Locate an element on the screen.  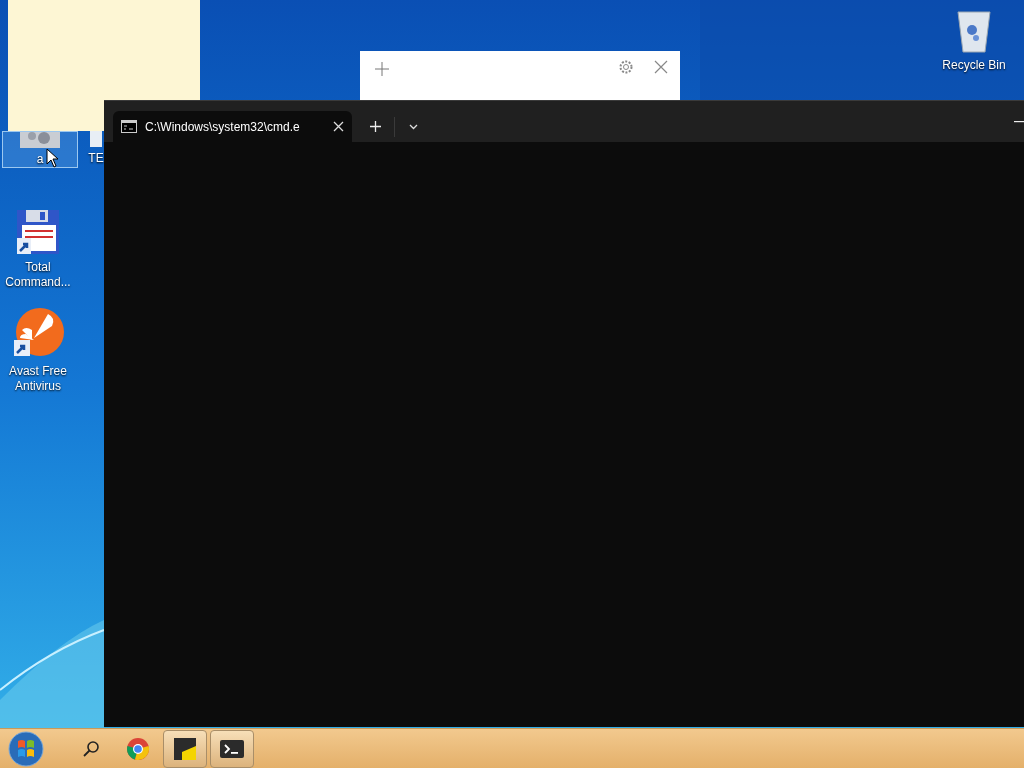
chevron-down-icon is located at coordinates (413, 126).